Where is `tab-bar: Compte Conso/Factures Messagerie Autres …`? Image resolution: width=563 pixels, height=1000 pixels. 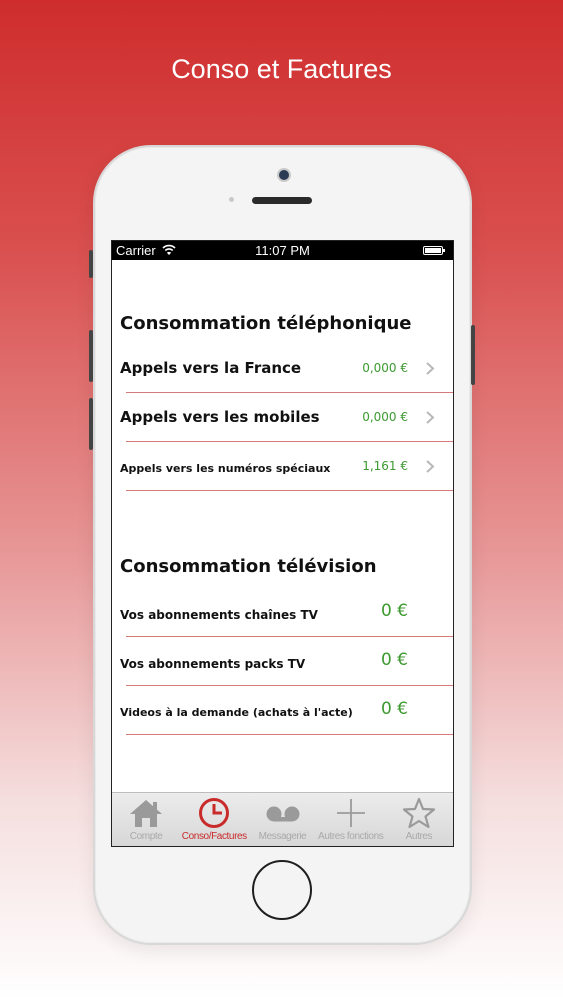
tab-bar: Compte Conso/Factures Messagerie Autres … is located at coordinates (282, 819).